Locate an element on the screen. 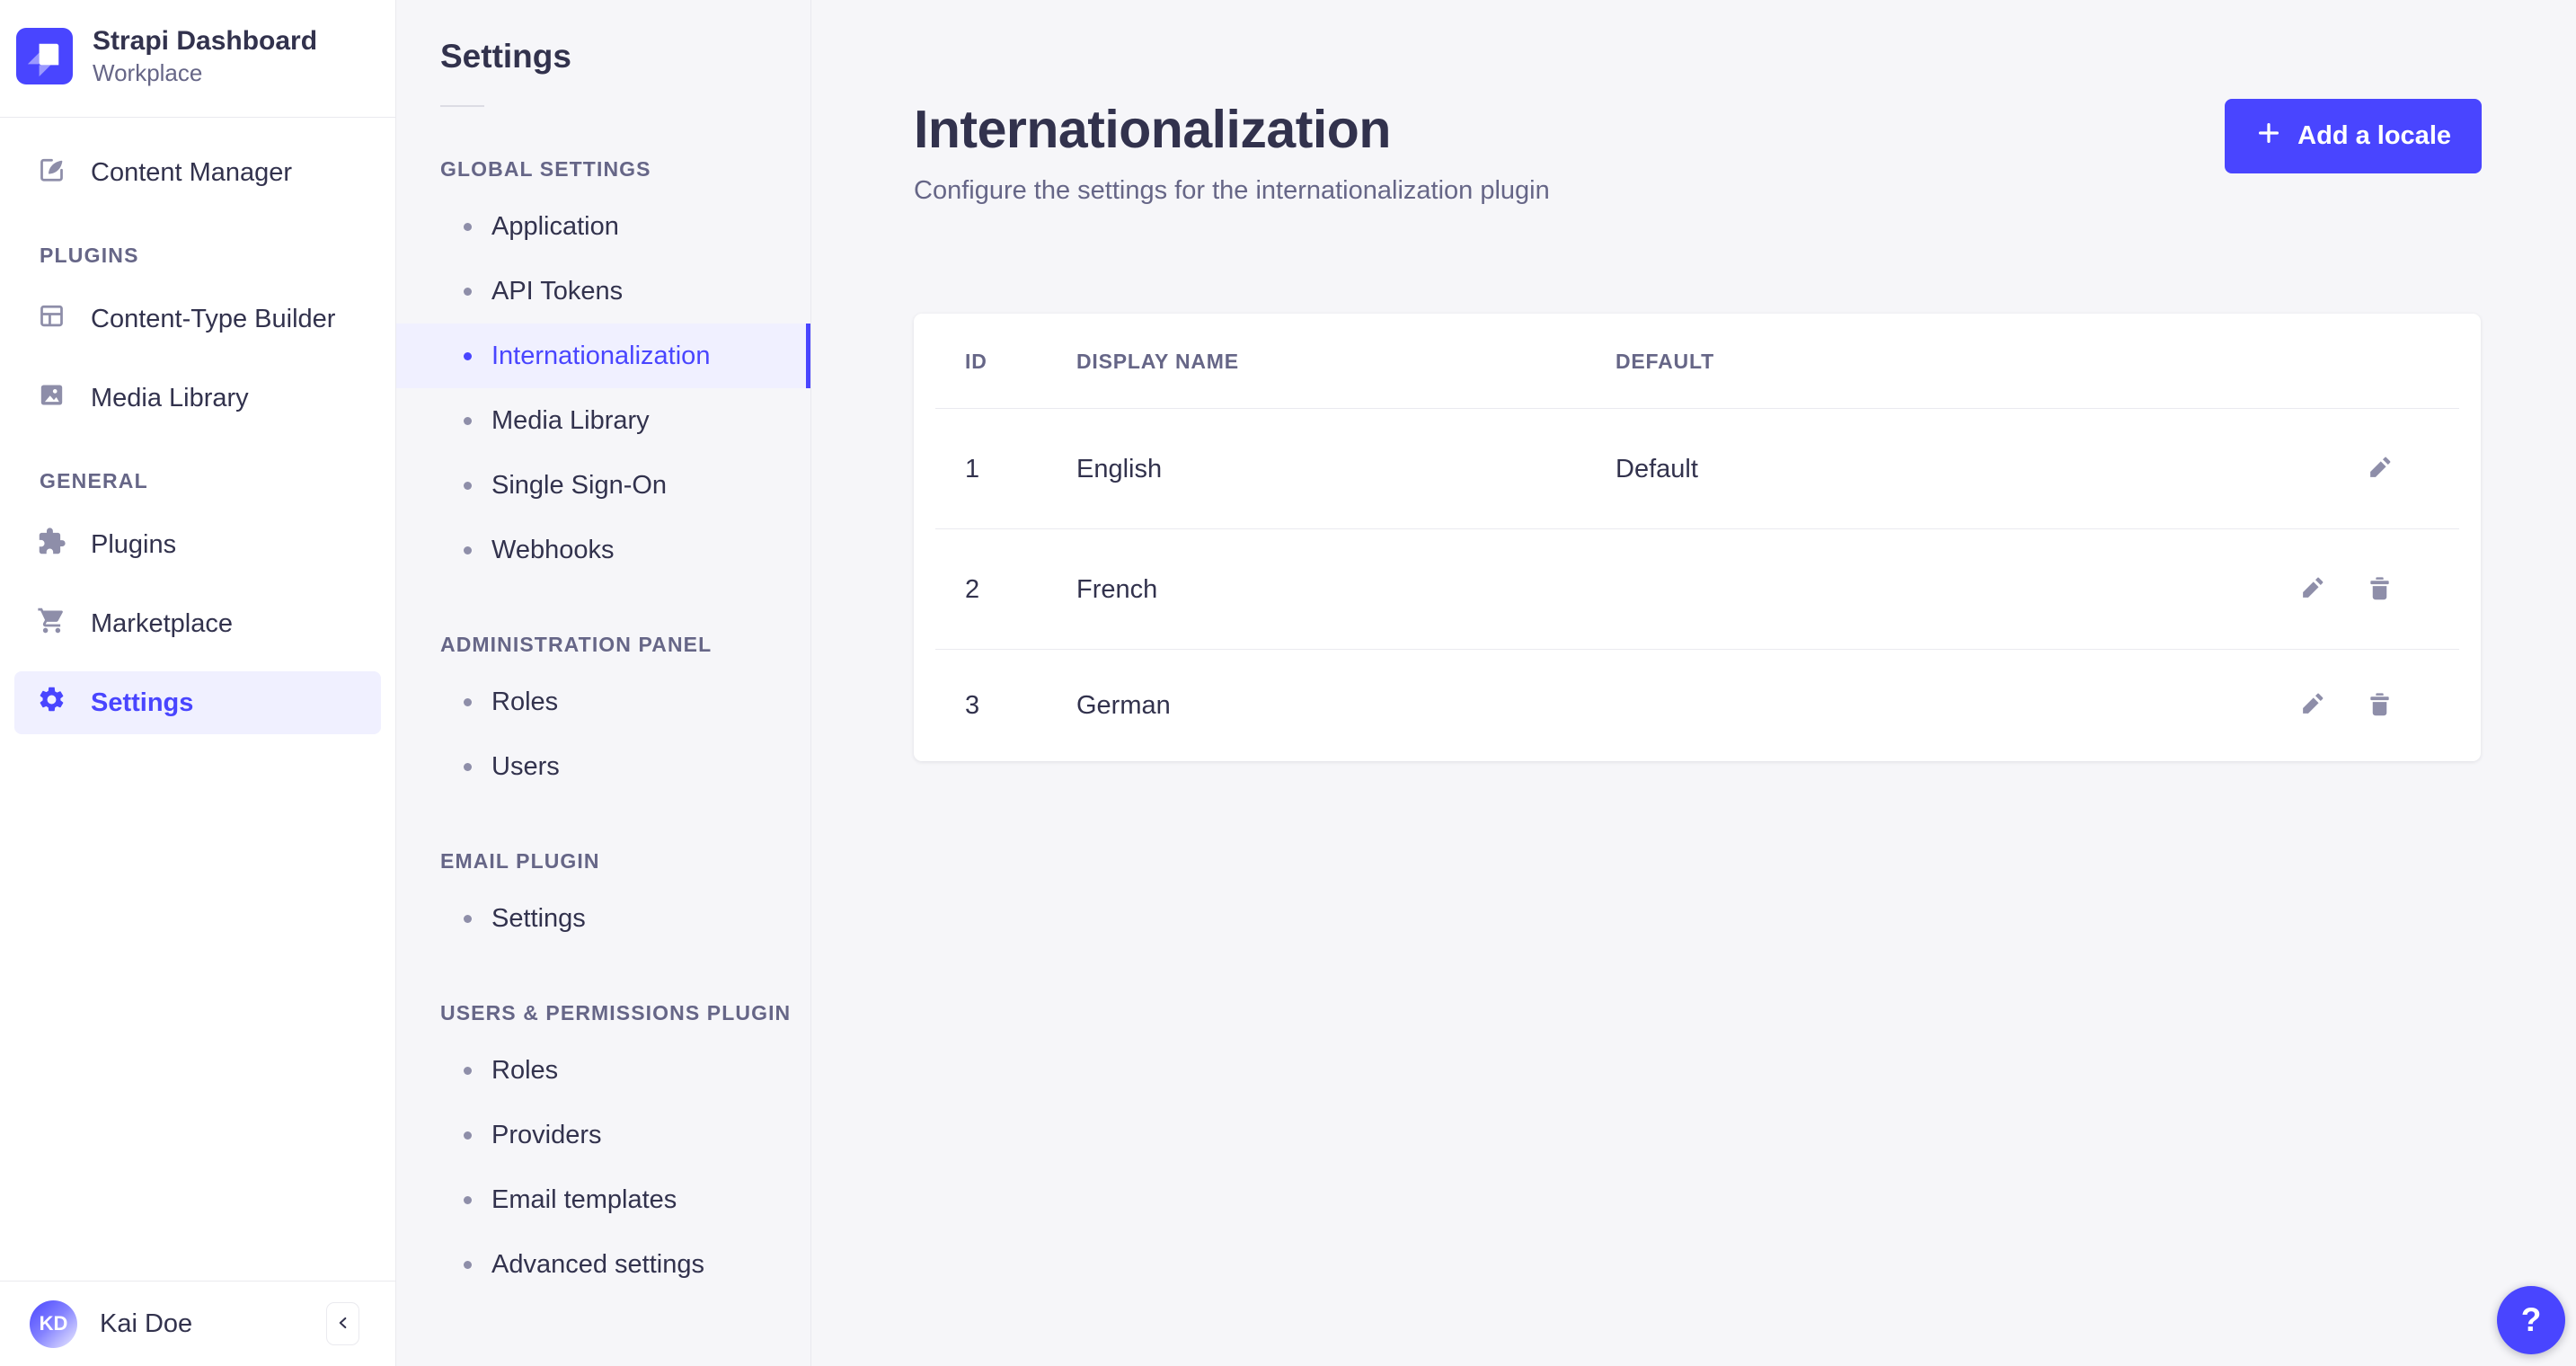  subnav-item-media-library: Media Library is located at coordinates (603, 420).